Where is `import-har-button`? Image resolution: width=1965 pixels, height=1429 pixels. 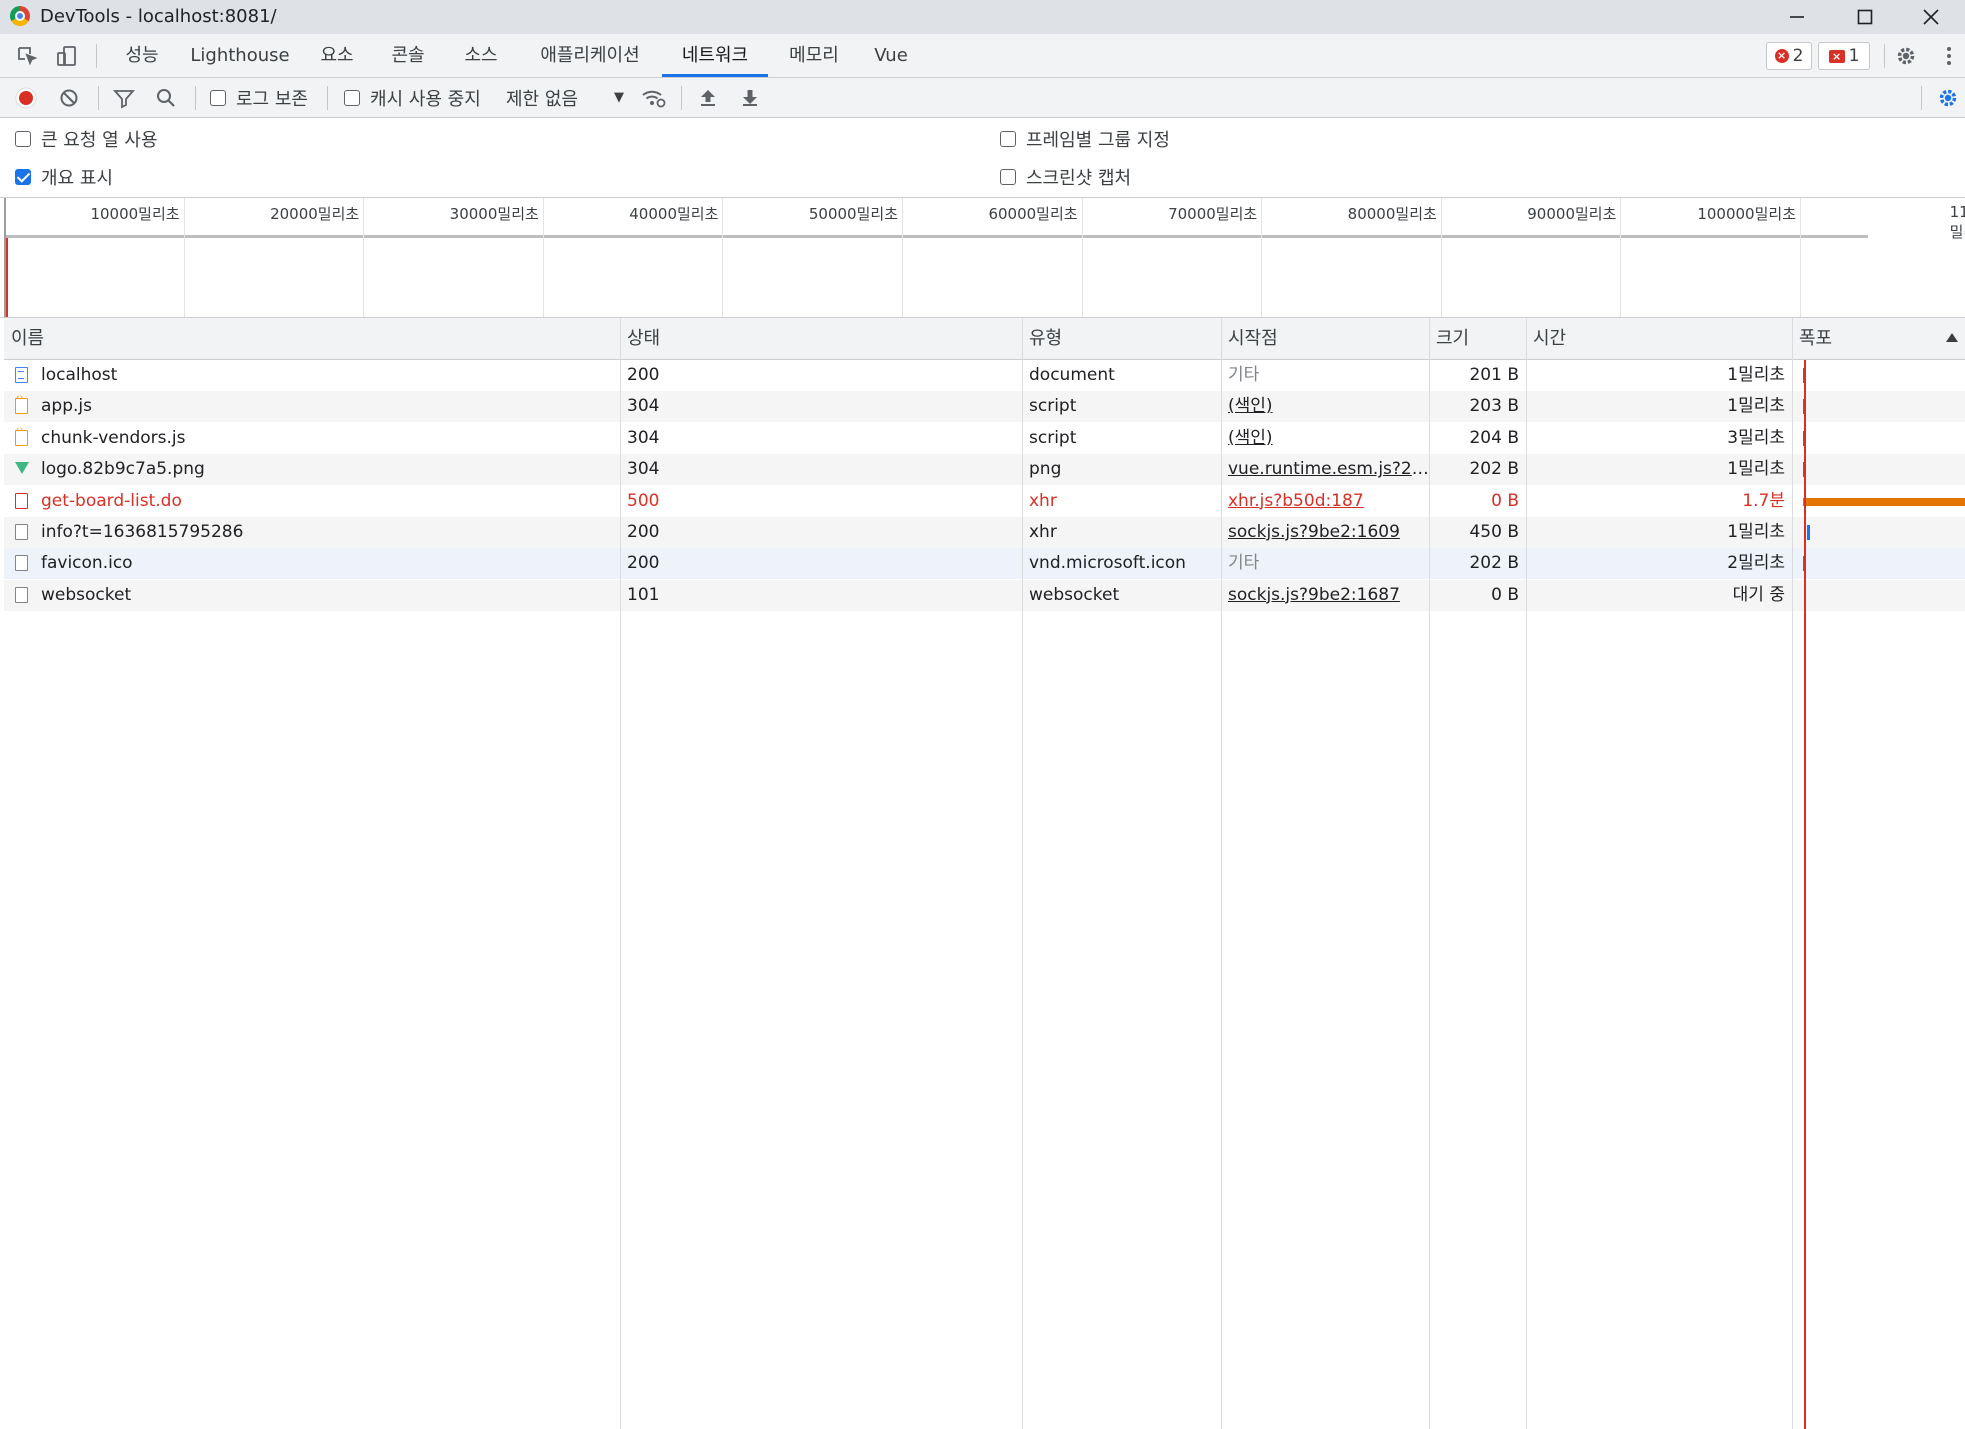 import-har-button is located at coordinates (708, 97).